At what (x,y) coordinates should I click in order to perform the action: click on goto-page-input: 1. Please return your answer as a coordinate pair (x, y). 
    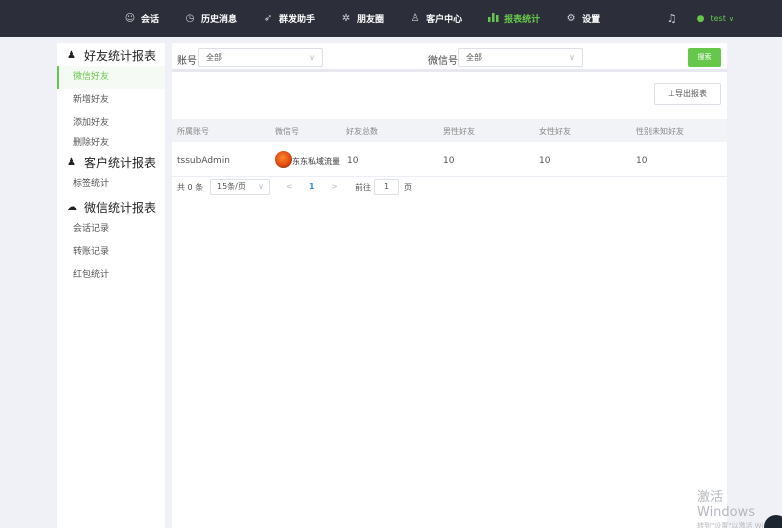
    Looking at the image, I should click on (386, 187).